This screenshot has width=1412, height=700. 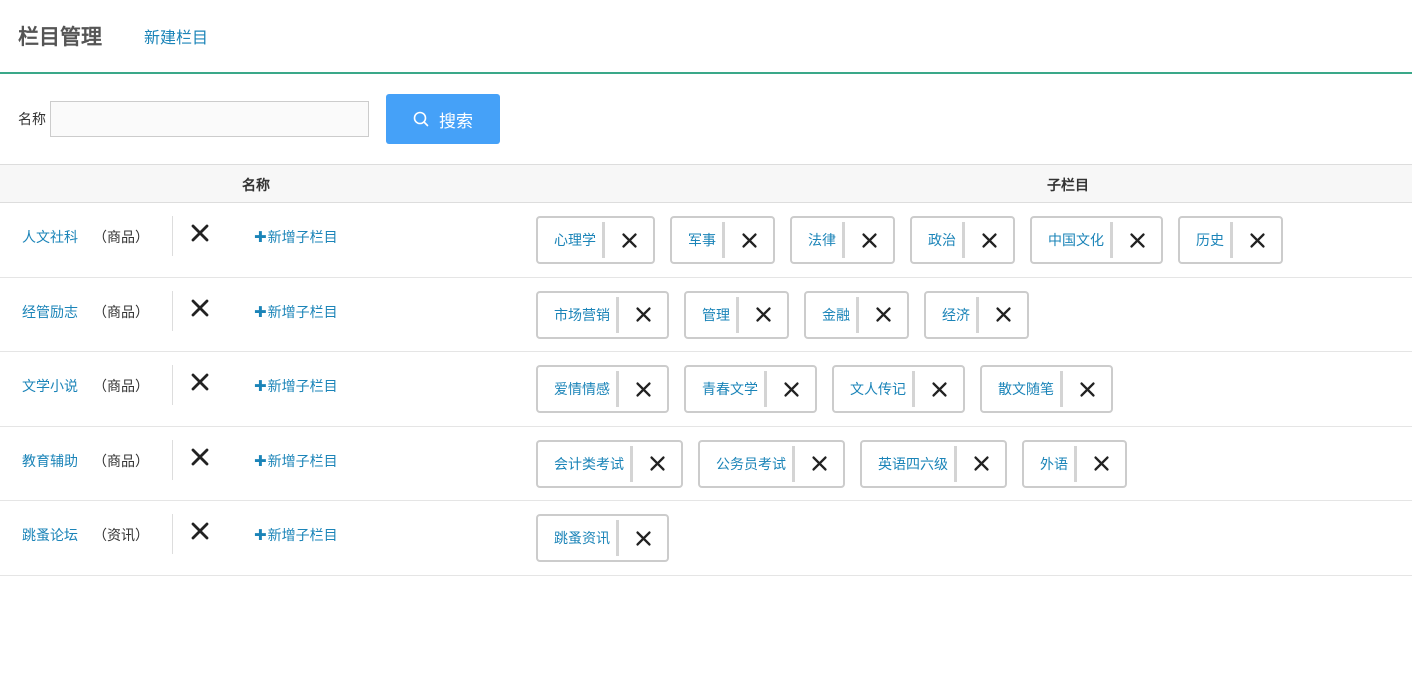 What do you see at coordinates (712, 314) in the screenshot?
I see `sub-column-label: 管理` at bounding box center [712, 314].